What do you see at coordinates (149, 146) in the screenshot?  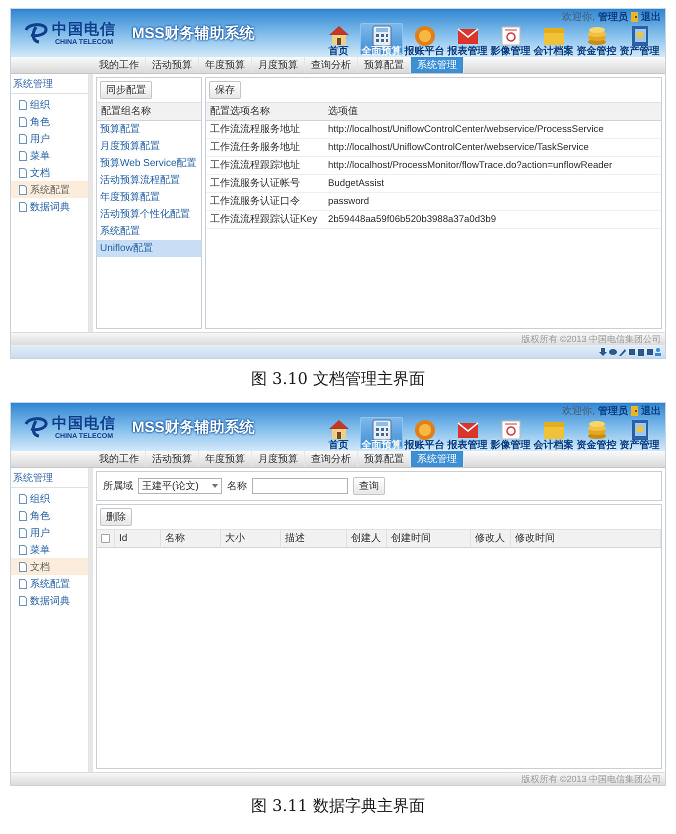 I see `config-group-item: 月度预算配置` at bounding box center [149, 146].